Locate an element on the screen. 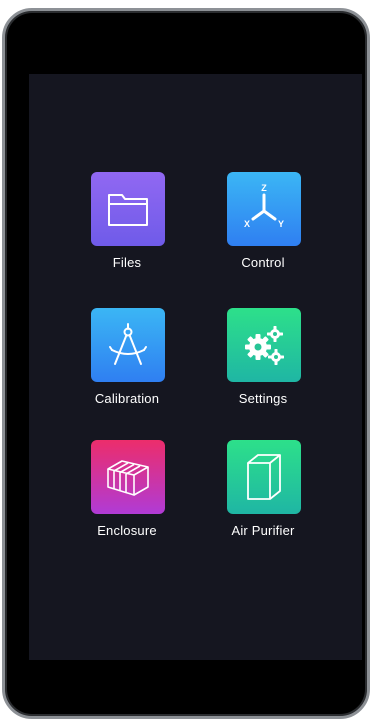  enclosure-tile: Enclosure is located at coordinates (127, 495).